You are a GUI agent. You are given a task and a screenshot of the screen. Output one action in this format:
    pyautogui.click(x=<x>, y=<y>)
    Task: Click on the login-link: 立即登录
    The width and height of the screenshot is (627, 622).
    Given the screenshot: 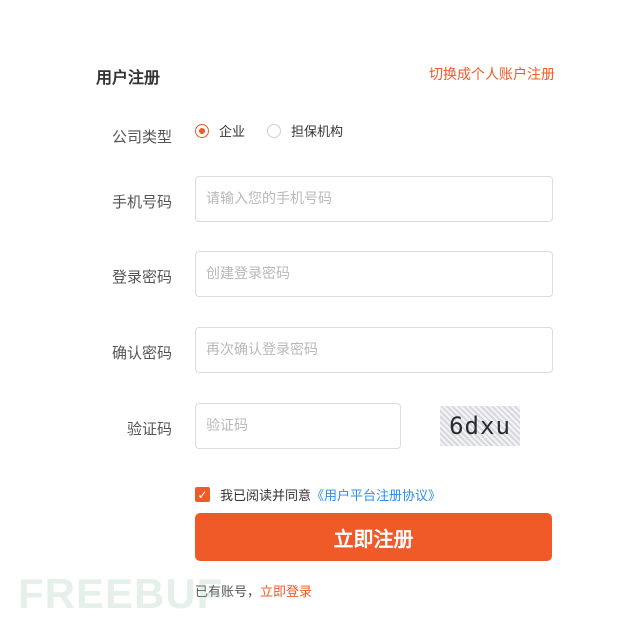 What is the action you would take?
    pyautogui.click(x=286, y=592)
    